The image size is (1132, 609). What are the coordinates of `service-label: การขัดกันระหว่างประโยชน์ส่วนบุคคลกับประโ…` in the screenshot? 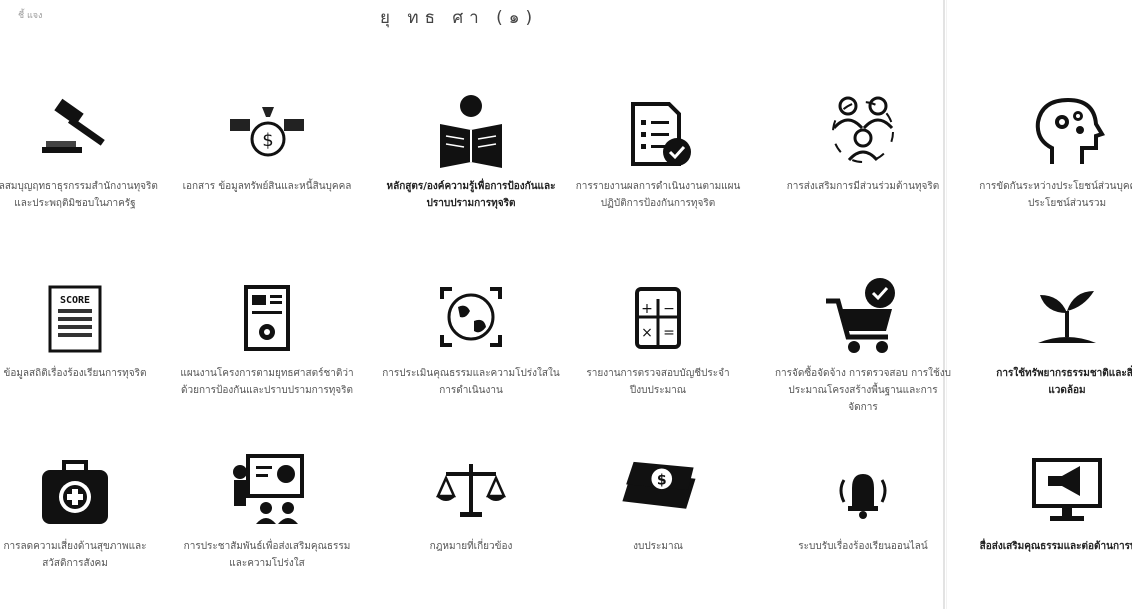 It's located at (1055, 195).